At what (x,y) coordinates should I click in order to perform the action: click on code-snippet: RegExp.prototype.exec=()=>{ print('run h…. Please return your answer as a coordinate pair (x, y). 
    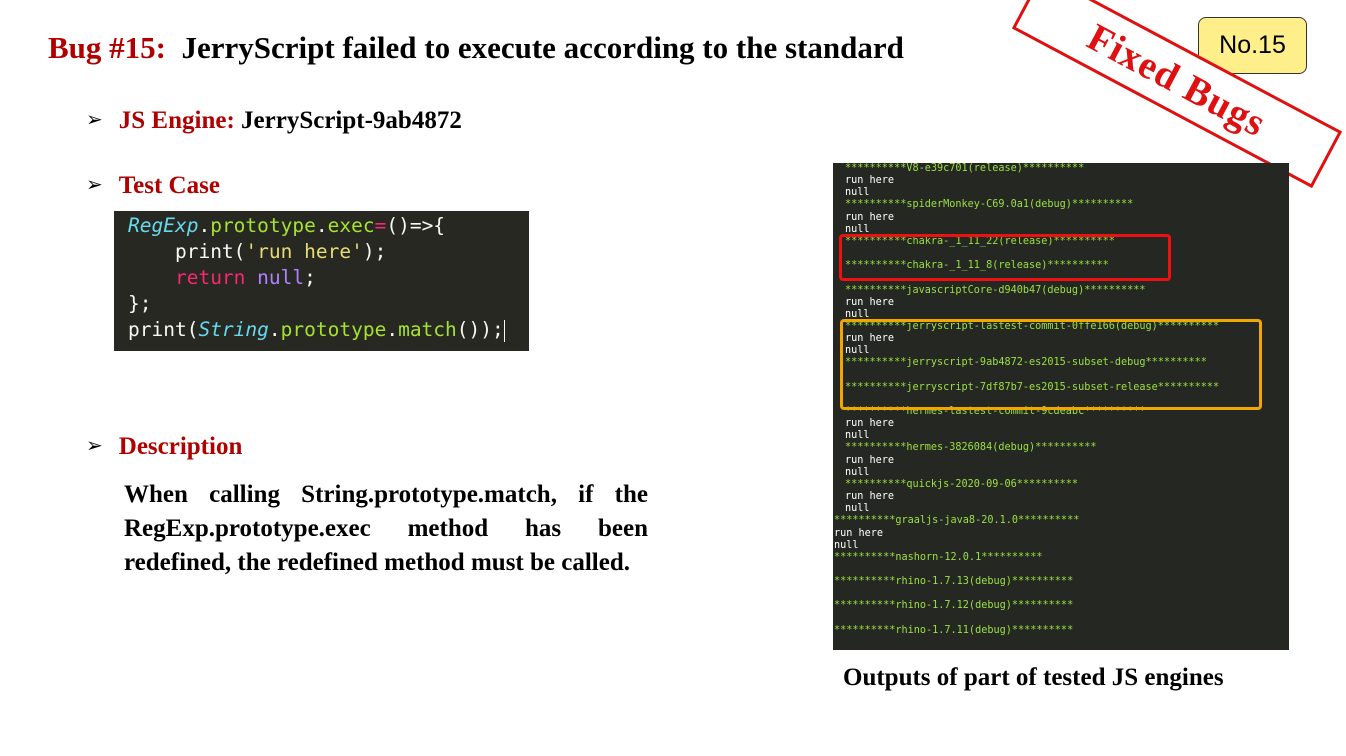
    Looking at the image, I should click on (321, 281).